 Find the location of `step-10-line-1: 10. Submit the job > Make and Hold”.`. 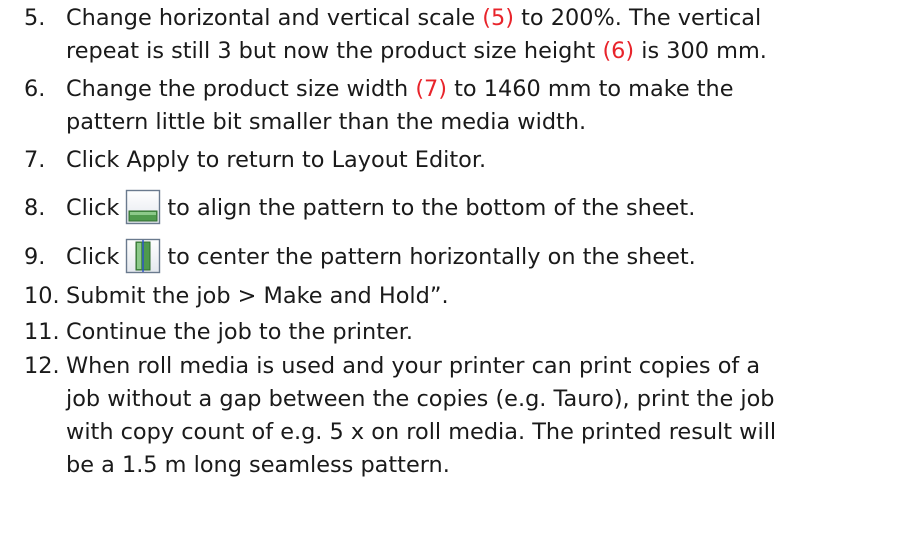

step-10-line-1: 10. Submit the job > Make and Hold”. is located at coordinates (459, 296).